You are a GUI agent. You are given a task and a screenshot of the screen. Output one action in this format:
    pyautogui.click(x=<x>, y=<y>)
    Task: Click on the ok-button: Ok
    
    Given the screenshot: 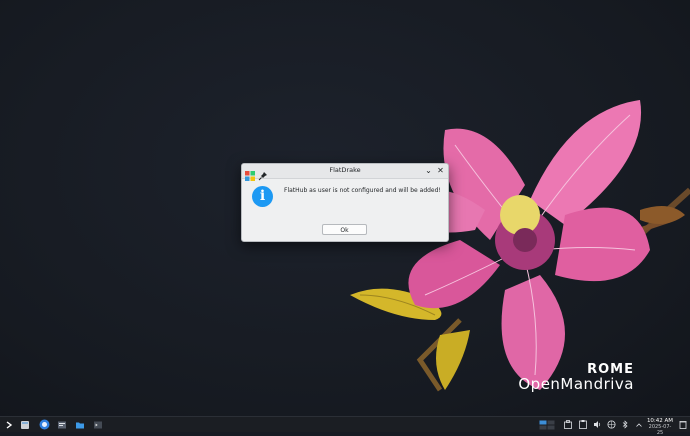 What is the action you would take?
    pyautogui.click(x=344, y=229)
    